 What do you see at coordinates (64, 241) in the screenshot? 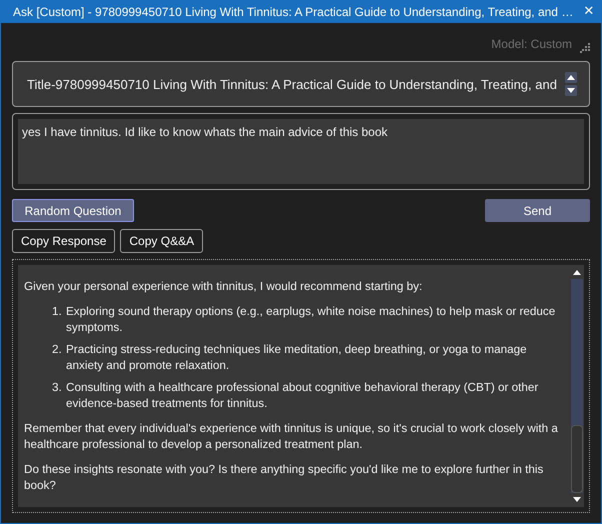
I see `copy-button: Copy Response` at bounding box center [64, 241].